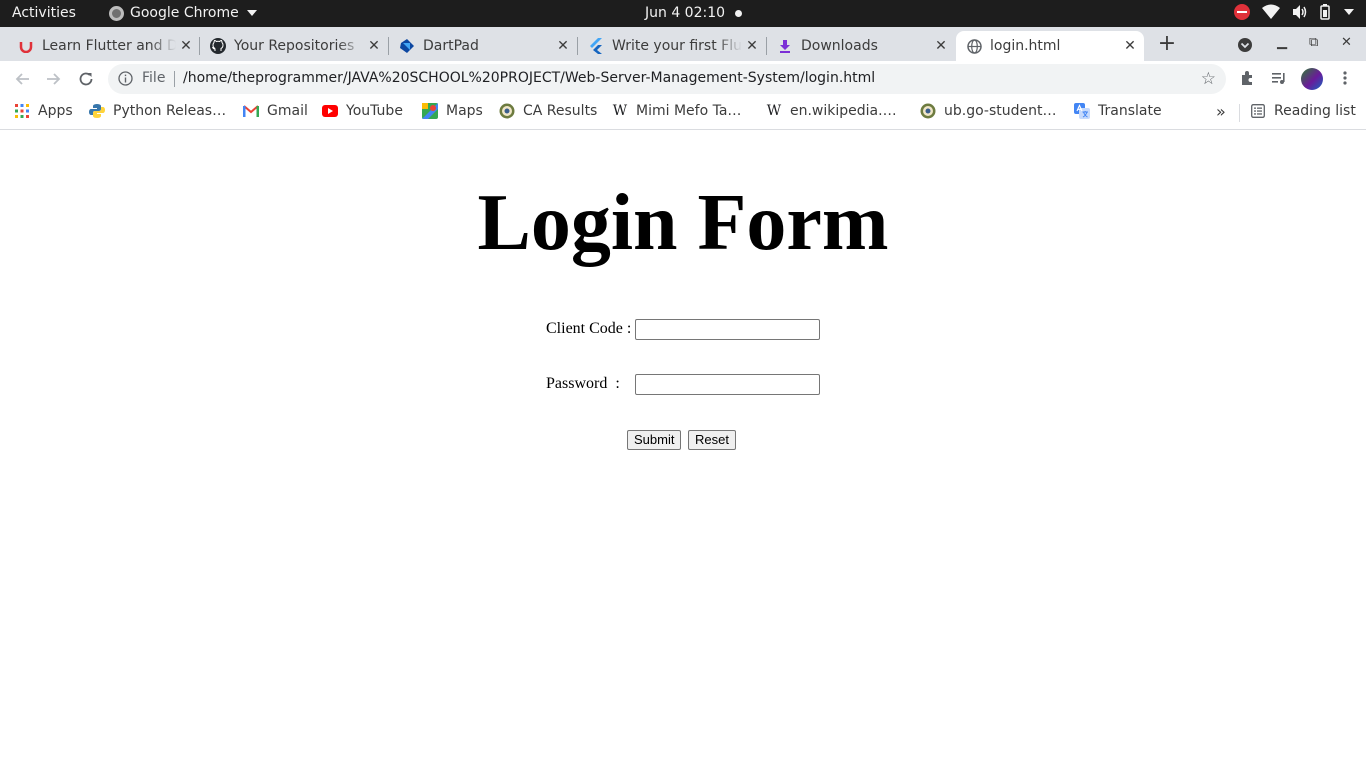  I want to click on translate-icon, so click(1082, 111).